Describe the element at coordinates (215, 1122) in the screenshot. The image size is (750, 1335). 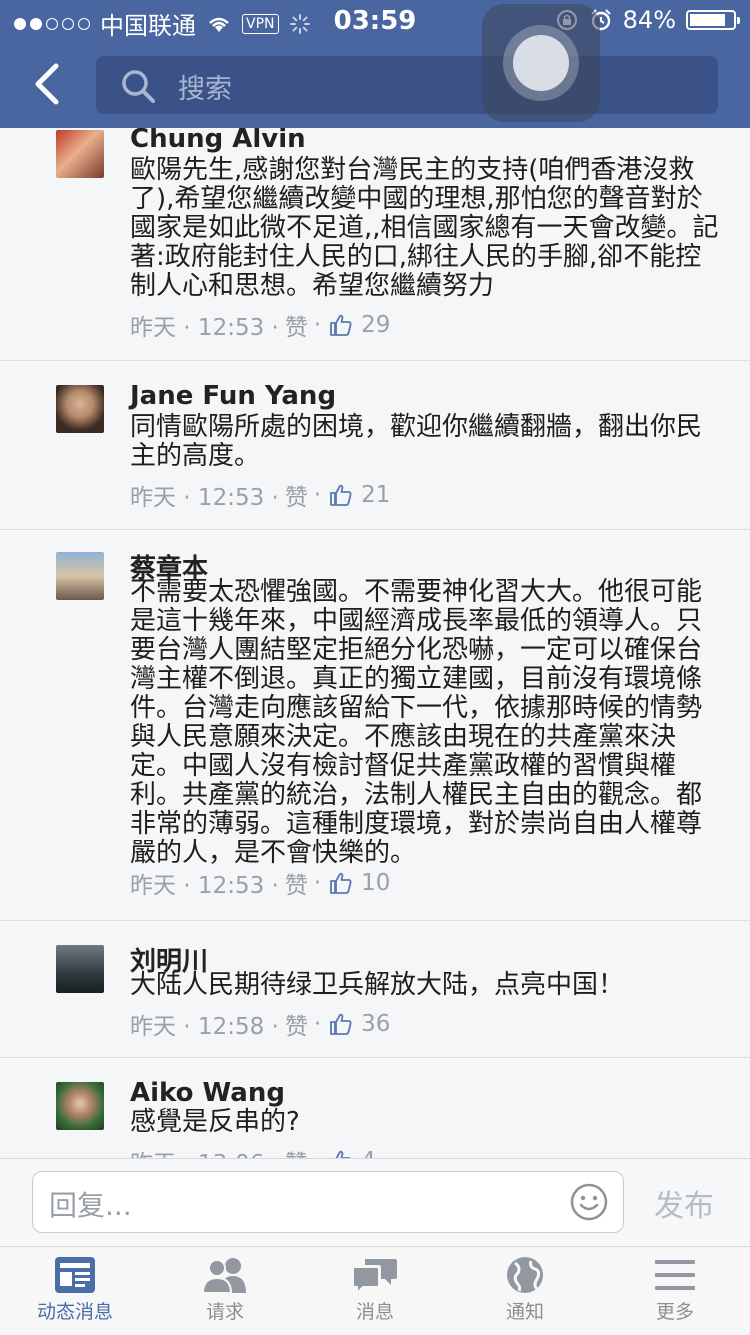
I see `comment-text: 感覺是反串的?` at that location.